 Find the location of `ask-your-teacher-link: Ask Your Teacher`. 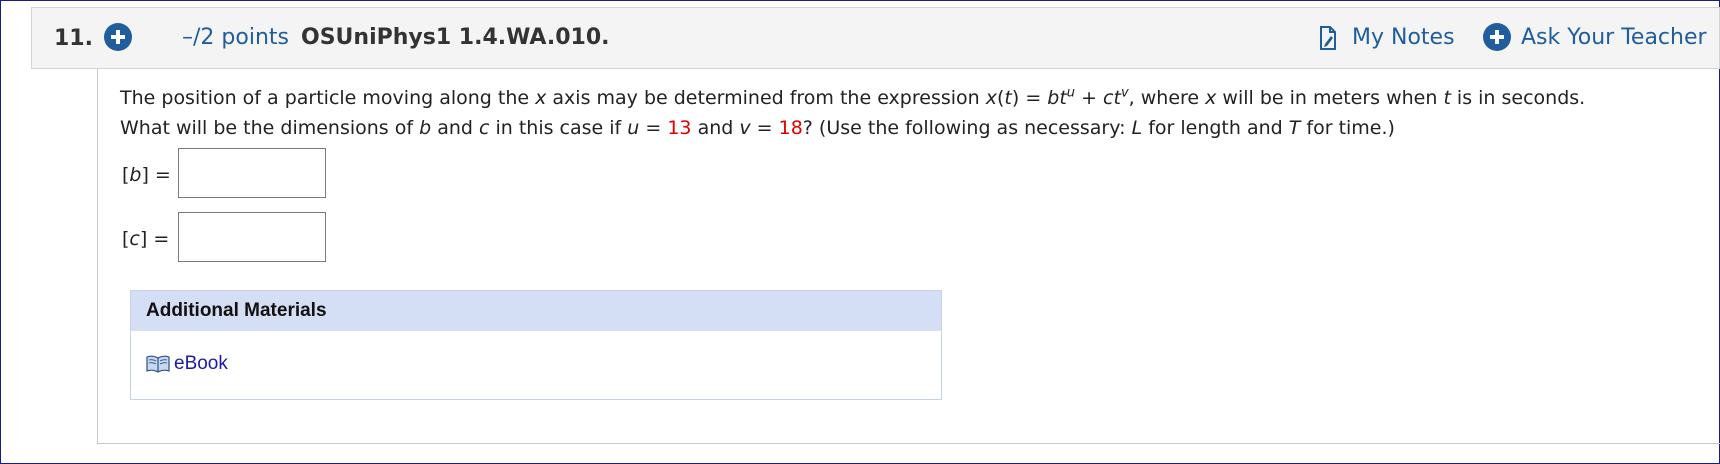

ask-your-teacher-link: Ask Your Teacher is located at coordinates (1614, 37).